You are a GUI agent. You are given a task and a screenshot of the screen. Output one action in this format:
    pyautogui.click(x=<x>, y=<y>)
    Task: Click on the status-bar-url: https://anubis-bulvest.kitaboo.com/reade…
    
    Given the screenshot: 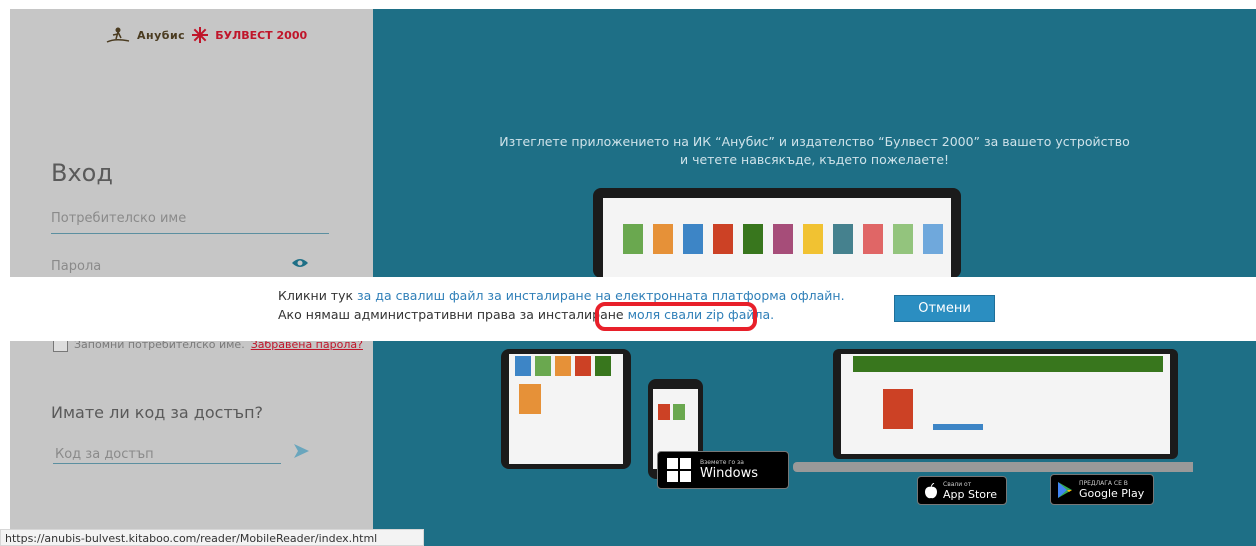 What is the action you would take?
    pyautogui.click(x=212, y=537)
    